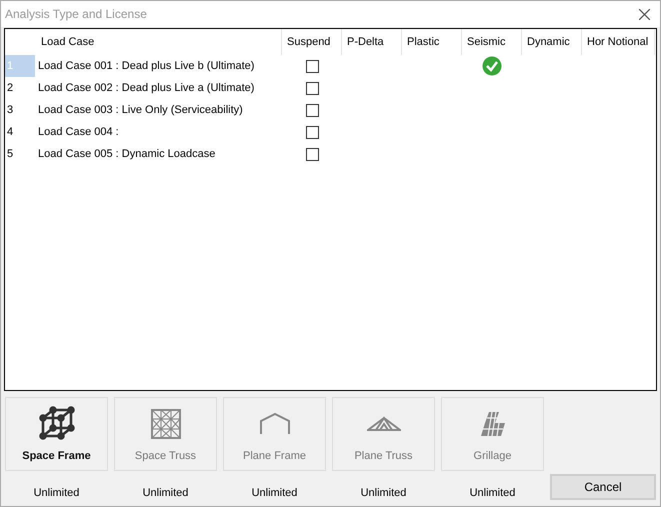  I want to click on table-cell-text: Load Case 002 : Dead plus Live a (Ultimate), so click(146, 88).